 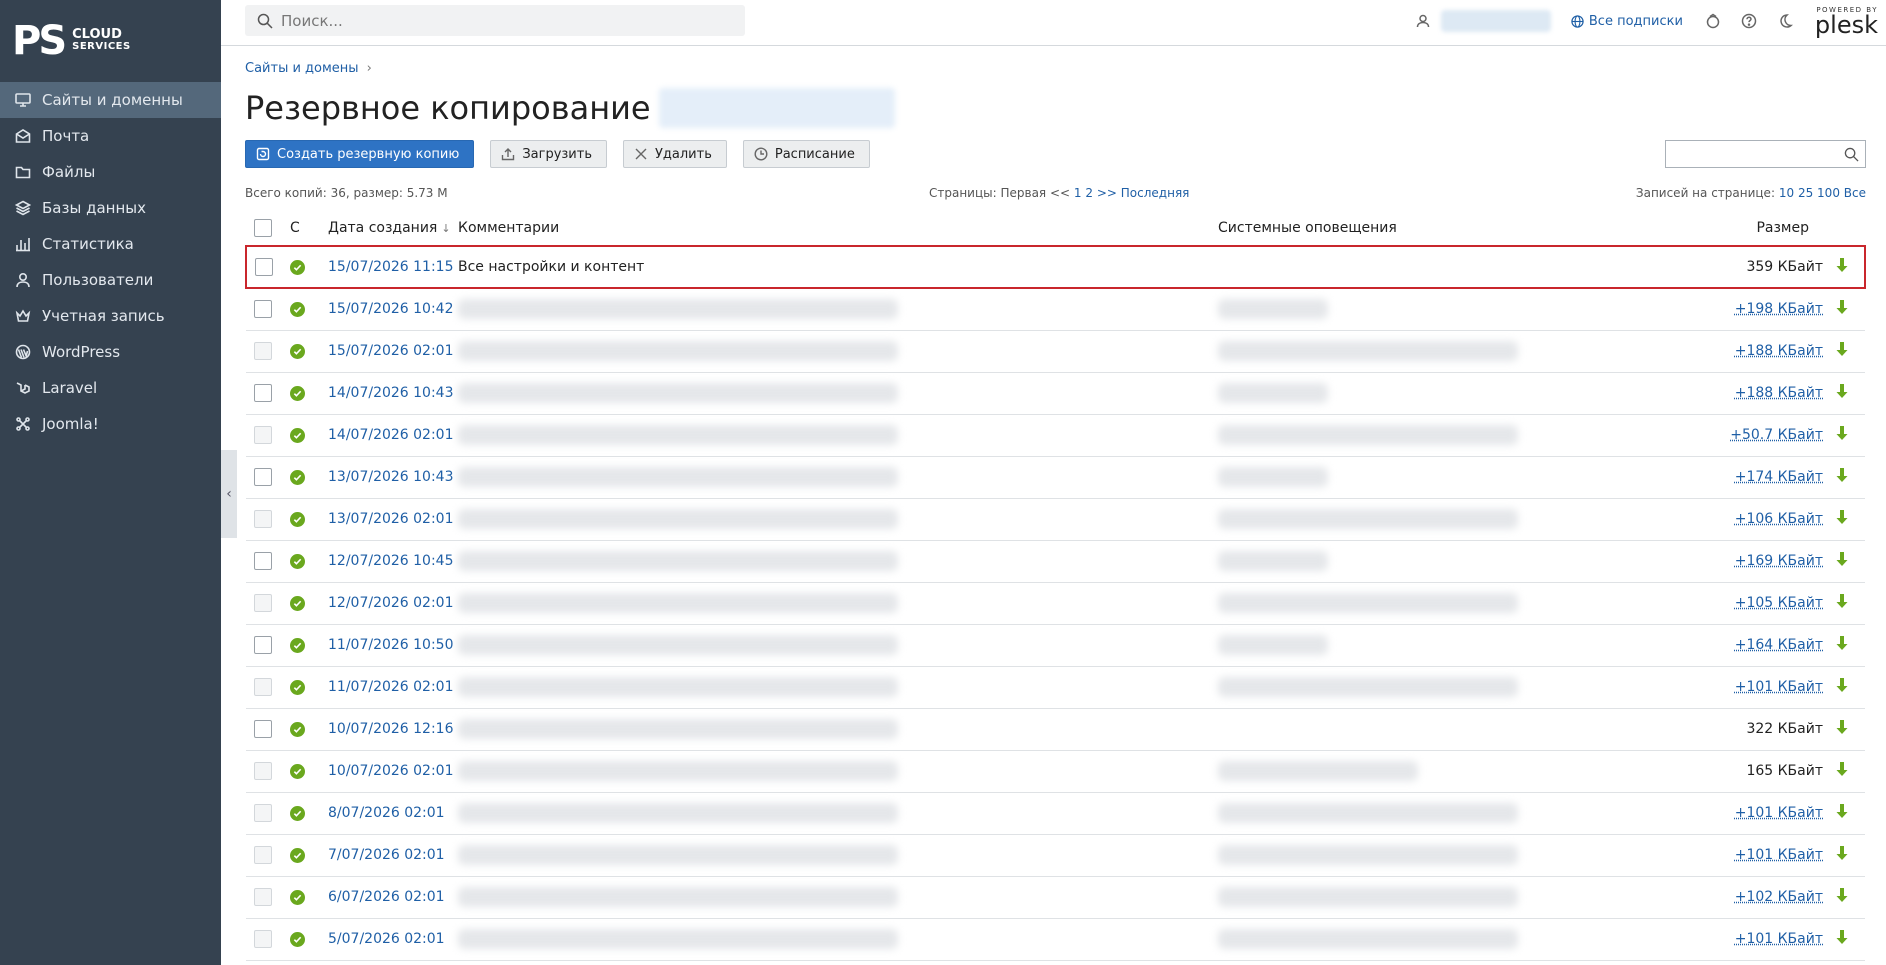 I want to click on subscriptions-selector: Все подписки, so click(x=1627, y=21).